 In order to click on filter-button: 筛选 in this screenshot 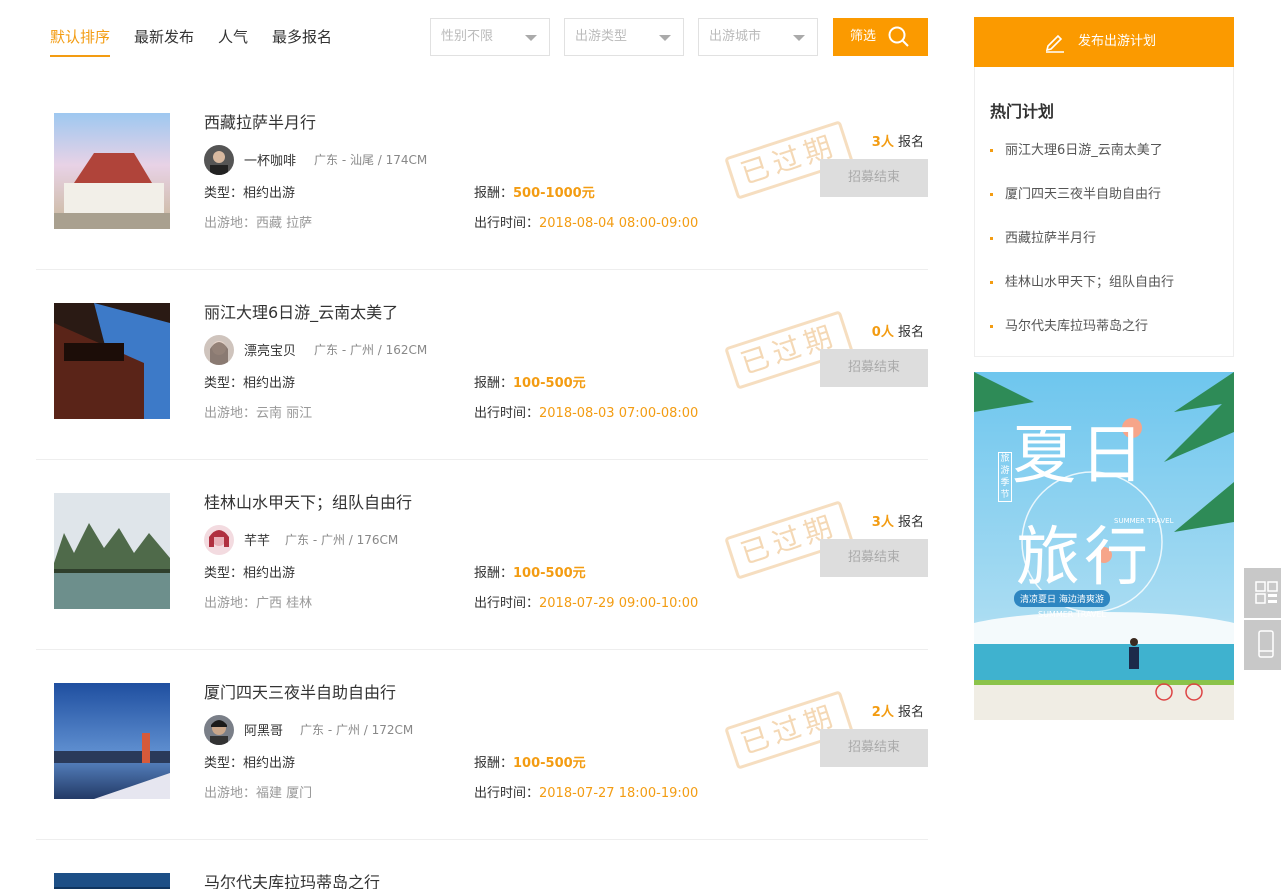, I will do `click(880, 37)`.